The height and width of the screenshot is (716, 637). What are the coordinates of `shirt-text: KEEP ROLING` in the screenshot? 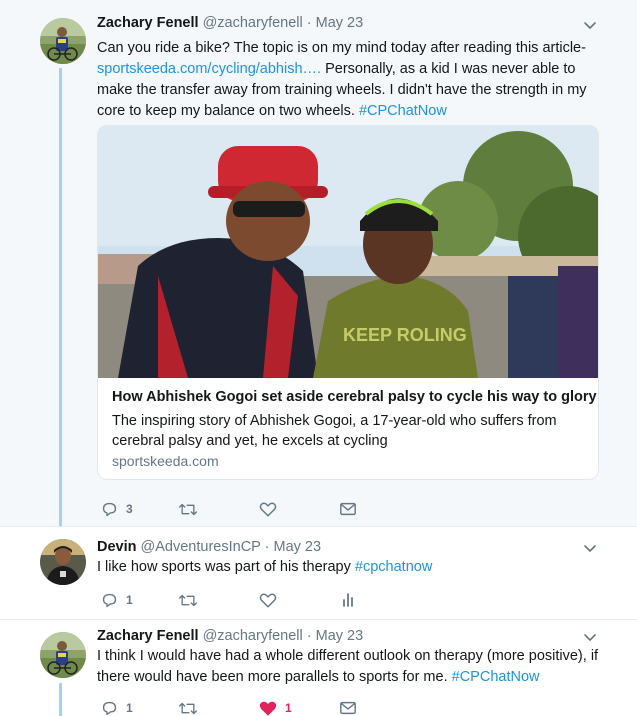 It's located at (405, 335).